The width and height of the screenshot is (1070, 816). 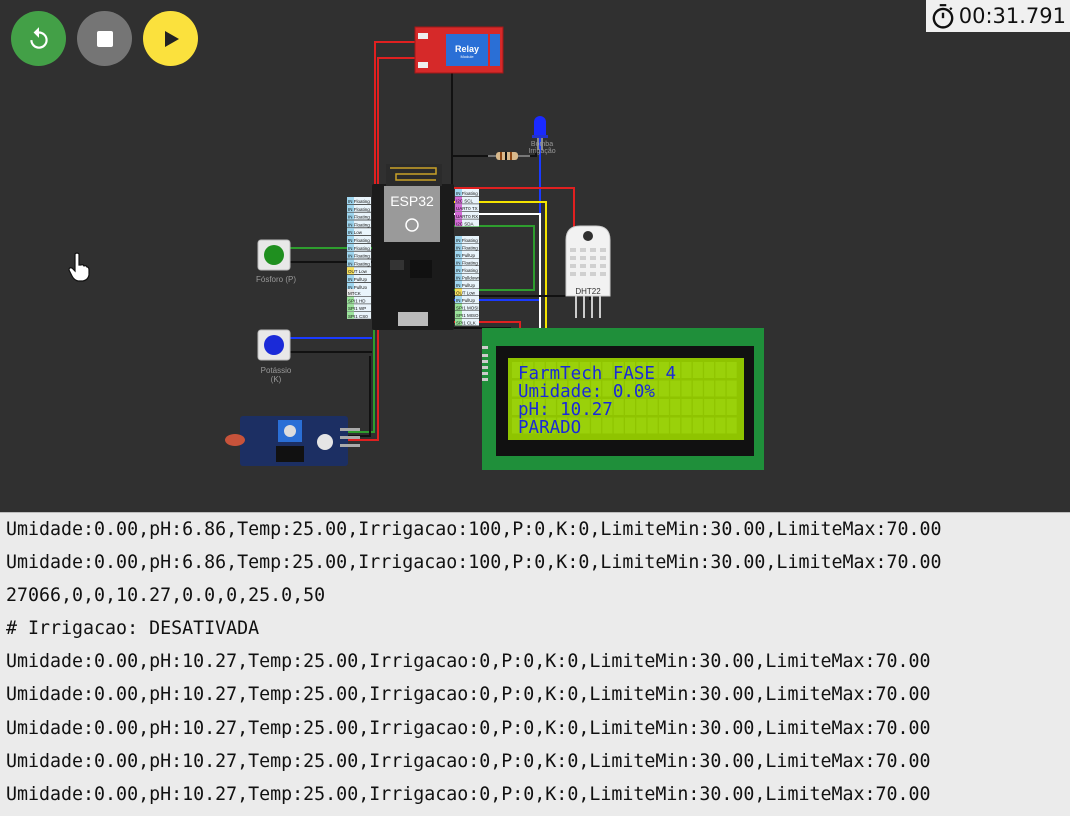 I want to click on esp32-label: ESP32, so click(x=412, y=201).